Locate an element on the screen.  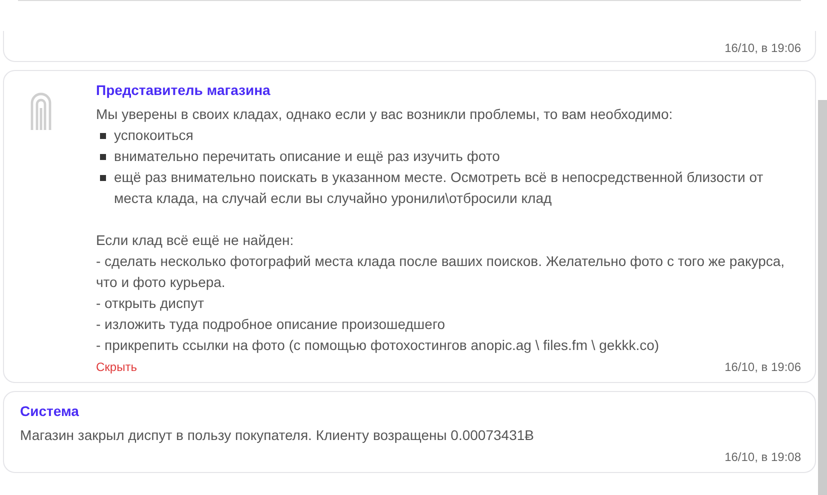
message-text: ещё раз внимательно поискать в указанном месте. Осмотреть всё в непосредственной близости от места клада, на случай если вы случайно уронили\отбросили клад is located at coordinates (439, 188).